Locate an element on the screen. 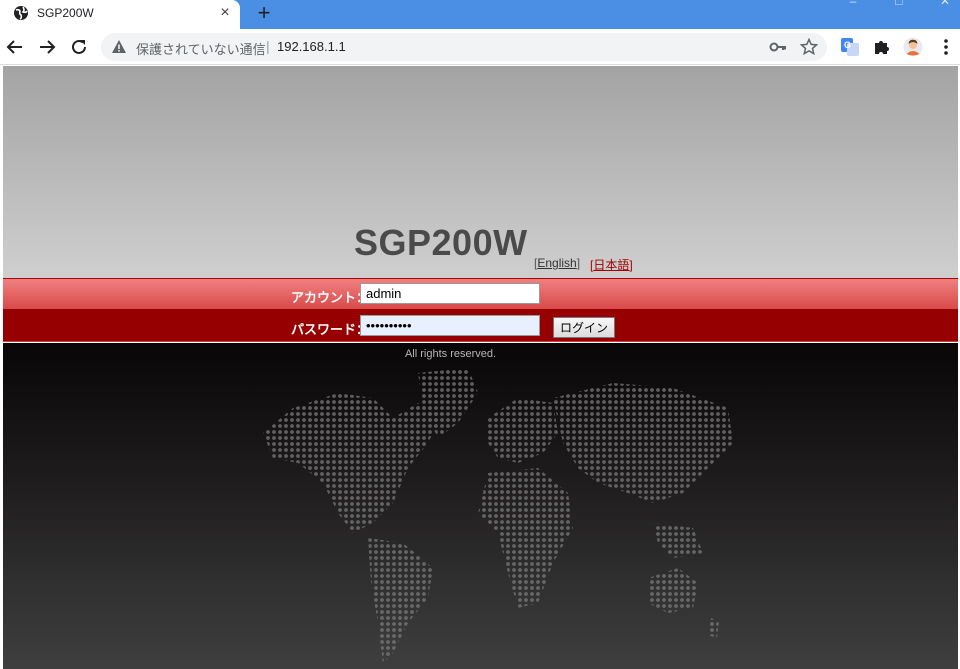  translate-icon: G is located at coordinates (850, 47).